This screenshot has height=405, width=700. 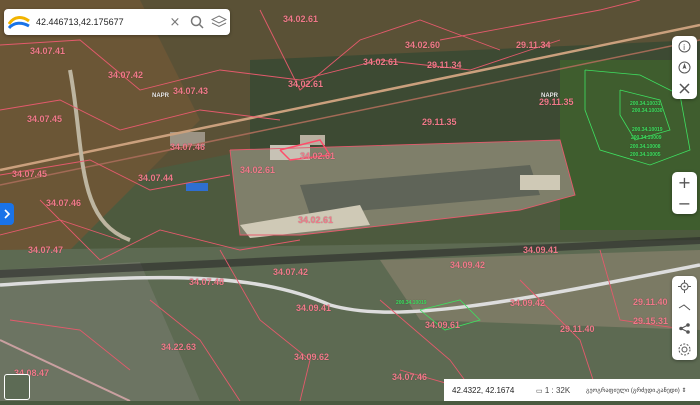 I want to click on search-icon, so click(x=197, y=22).